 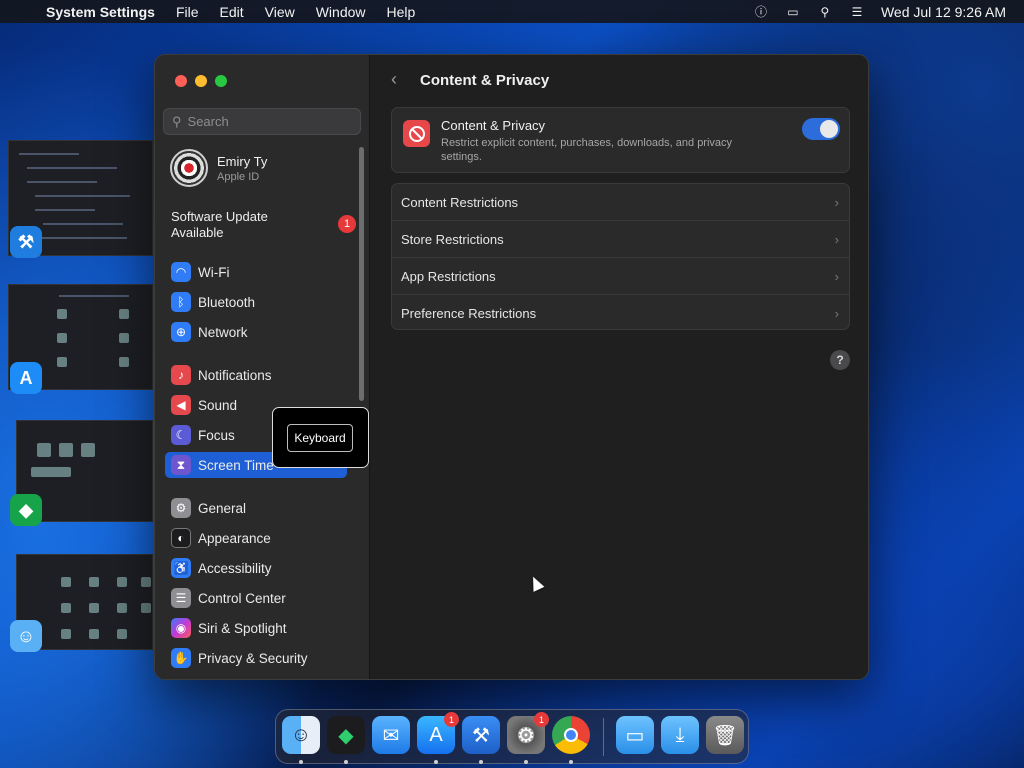 I want to click on software-update-item: Software Update Available 1, so click(x=263, y=225).